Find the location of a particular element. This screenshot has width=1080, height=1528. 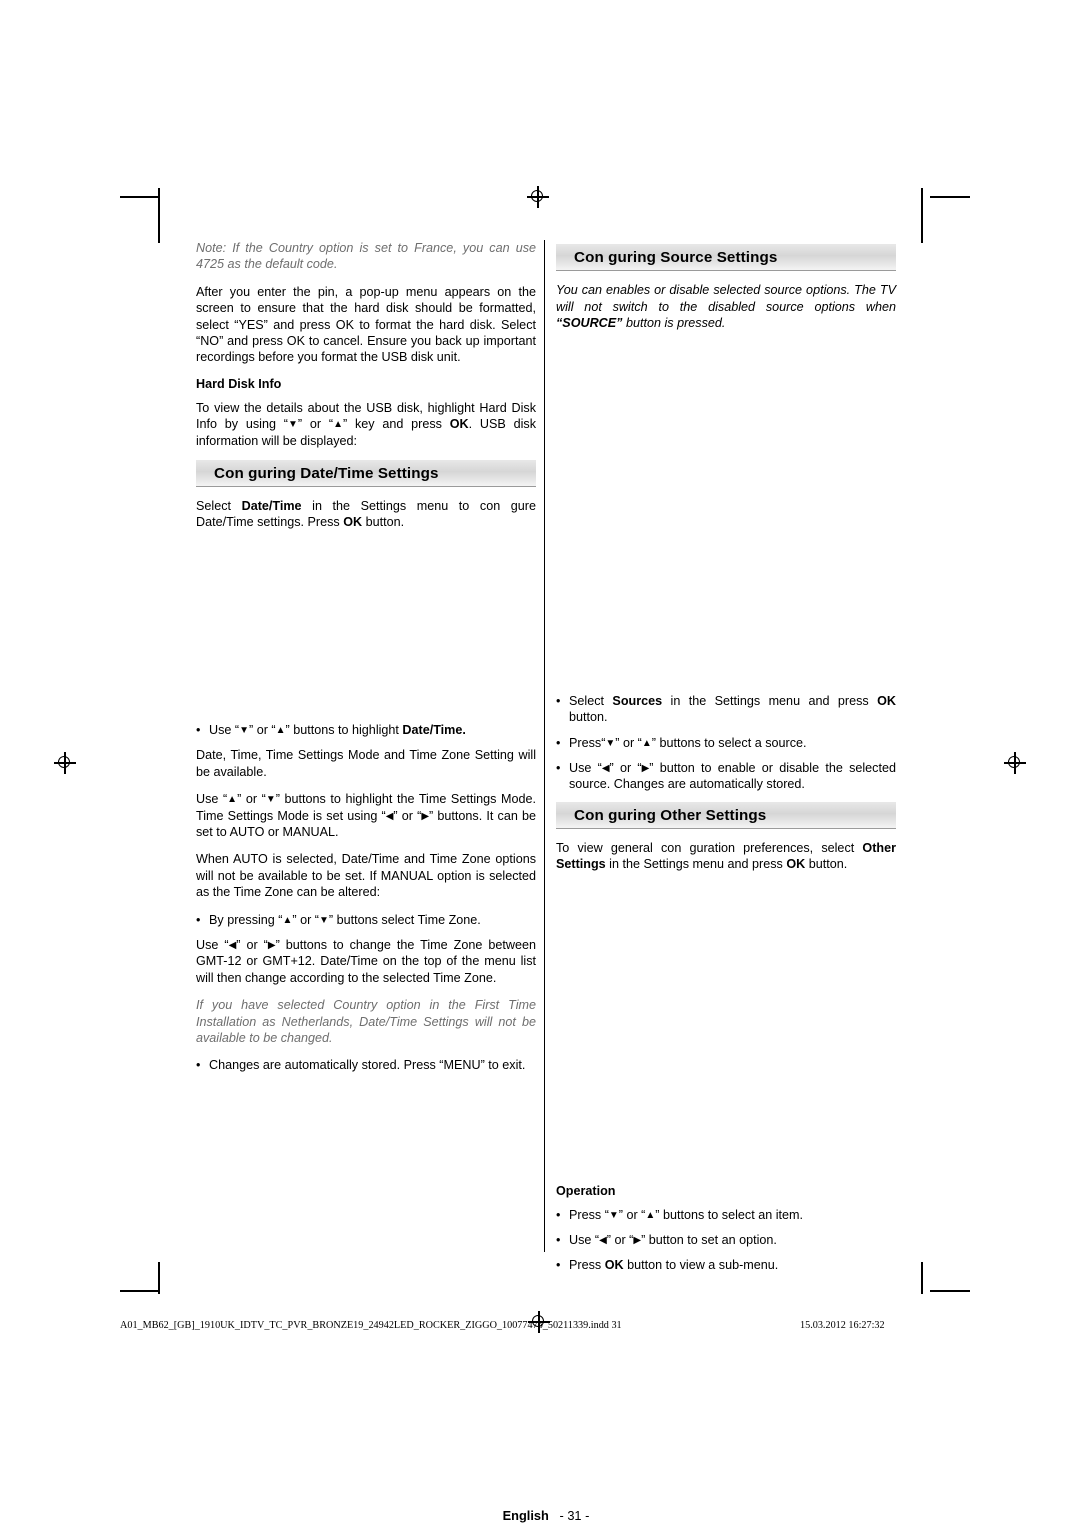

section-heading-source: Con guring Source Settings is located at coordinates (726, 257).